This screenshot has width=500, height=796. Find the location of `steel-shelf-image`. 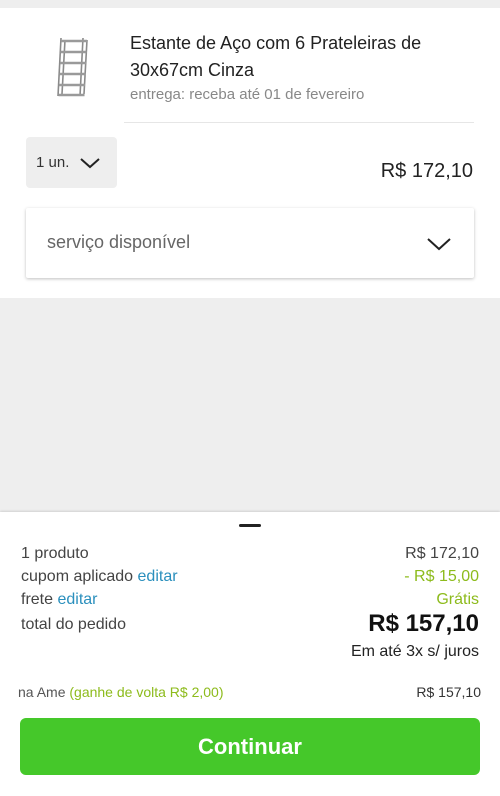

steel-shelf-image is located at coordinates (72, 67).